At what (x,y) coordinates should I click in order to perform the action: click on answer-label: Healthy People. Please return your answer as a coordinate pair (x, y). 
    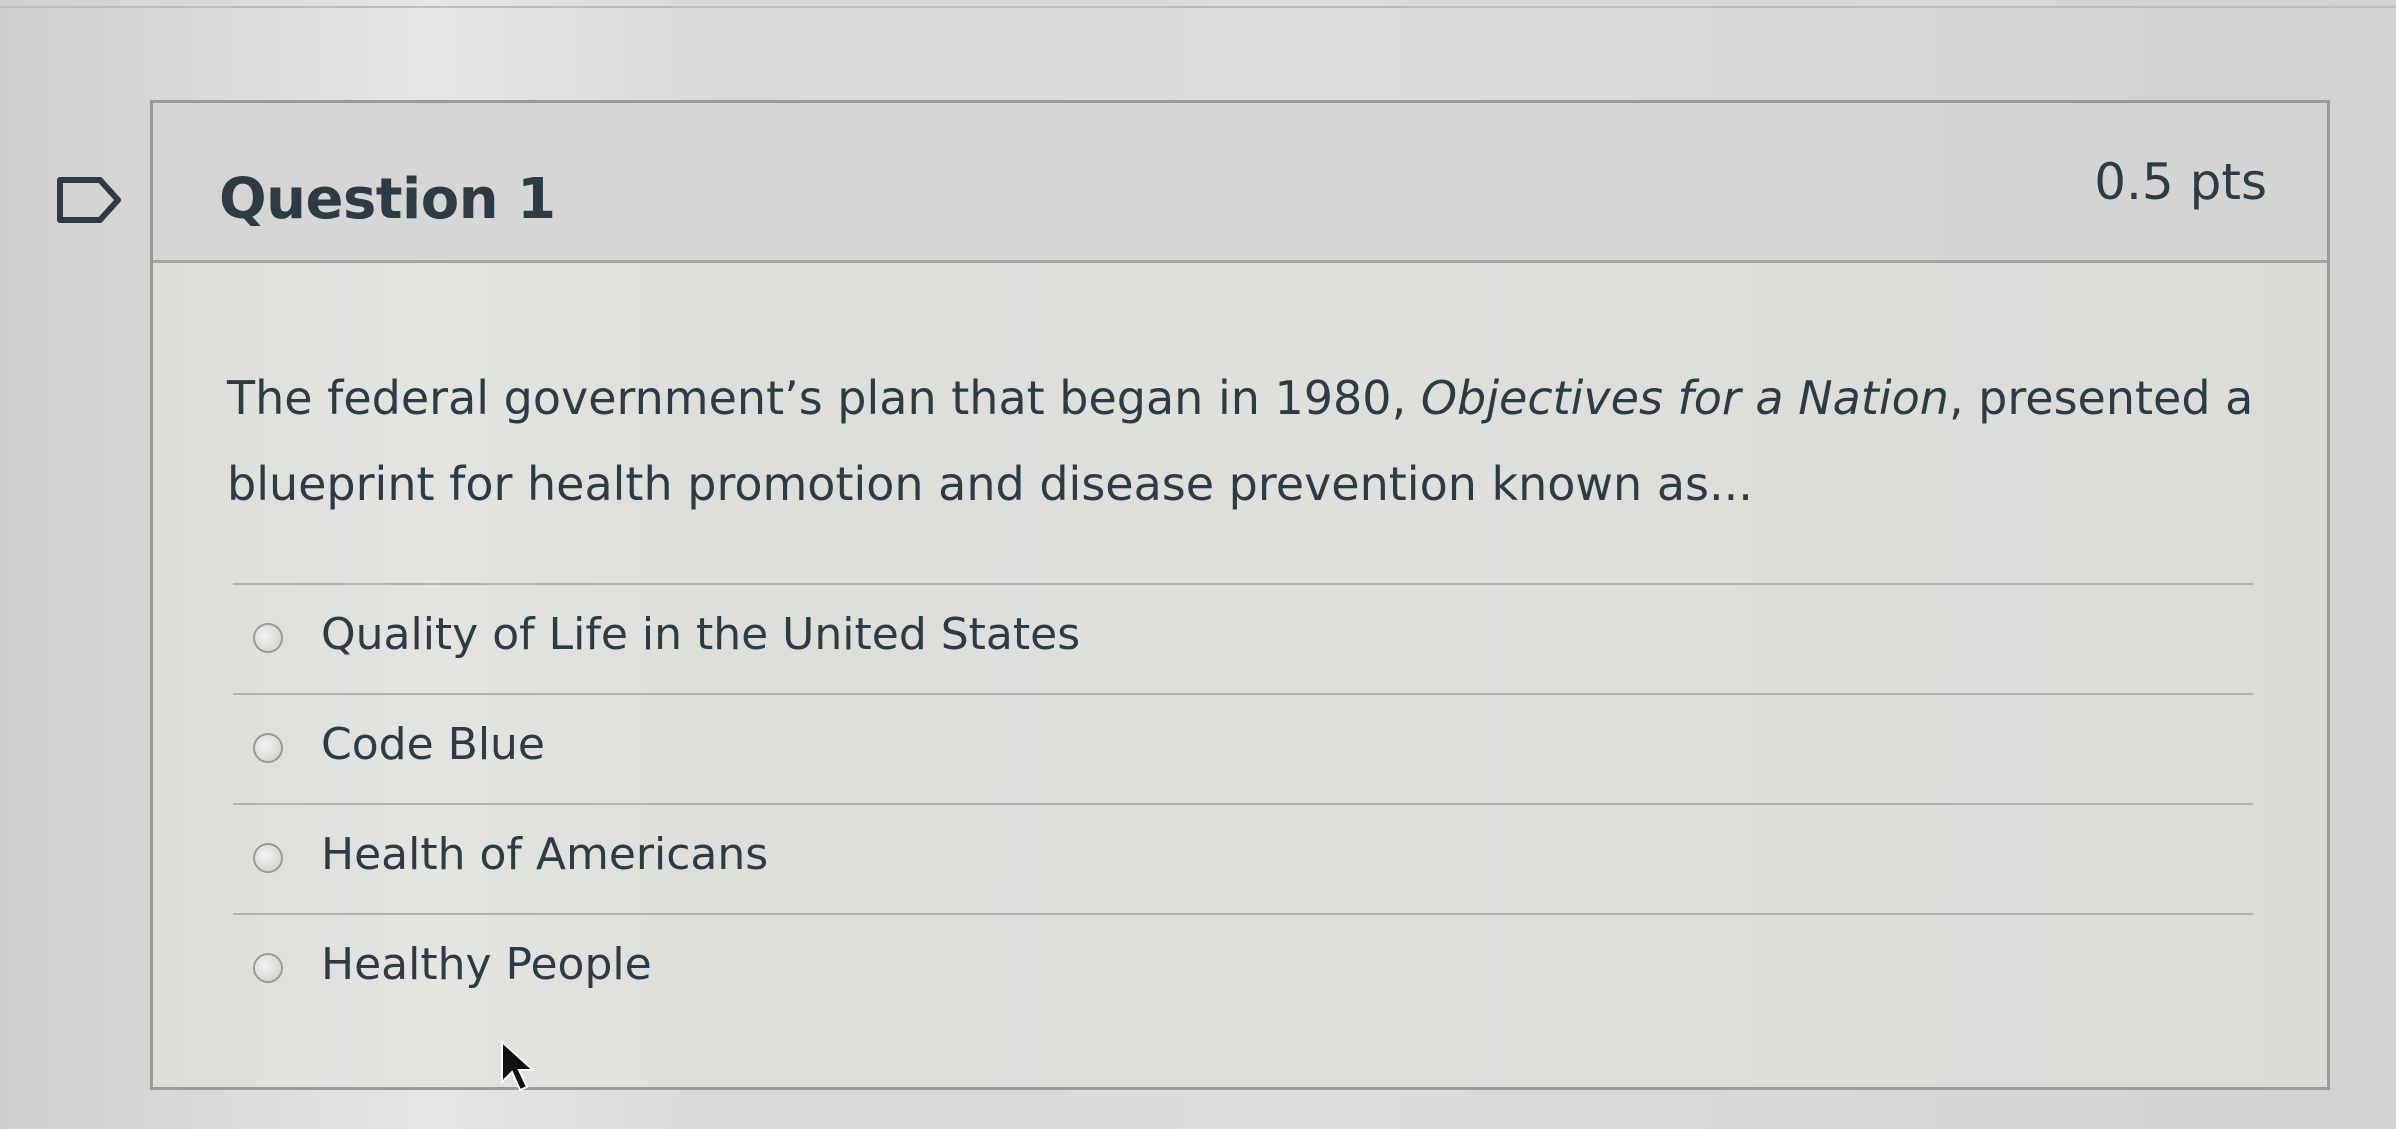
    Looking at the image, I should click on (486, 964).